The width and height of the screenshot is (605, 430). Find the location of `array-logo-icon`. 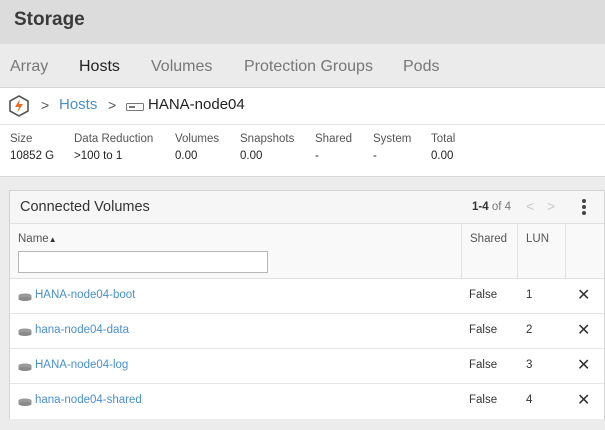

array-logo-icon is located at coordinates (19, 106).